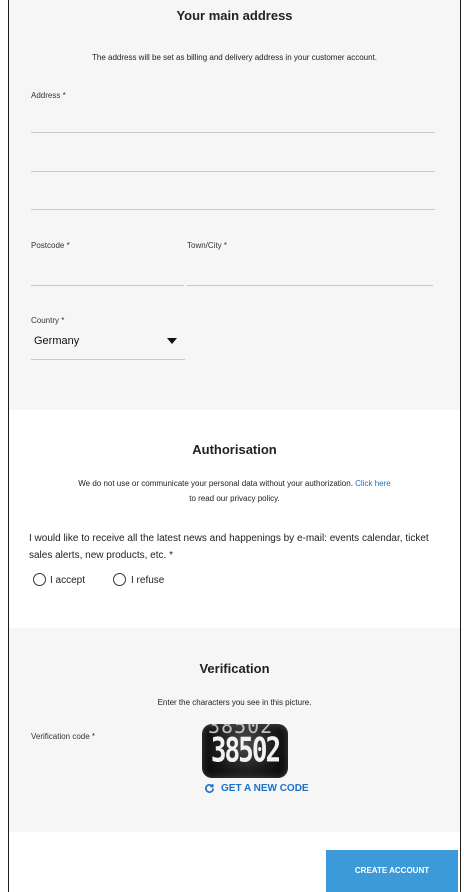 Image resolution: width=464 pixels, height=892 pixels. Describe the element at coordinates (48, 320) in the screenshot. I see `country-label: Country *` at that location.